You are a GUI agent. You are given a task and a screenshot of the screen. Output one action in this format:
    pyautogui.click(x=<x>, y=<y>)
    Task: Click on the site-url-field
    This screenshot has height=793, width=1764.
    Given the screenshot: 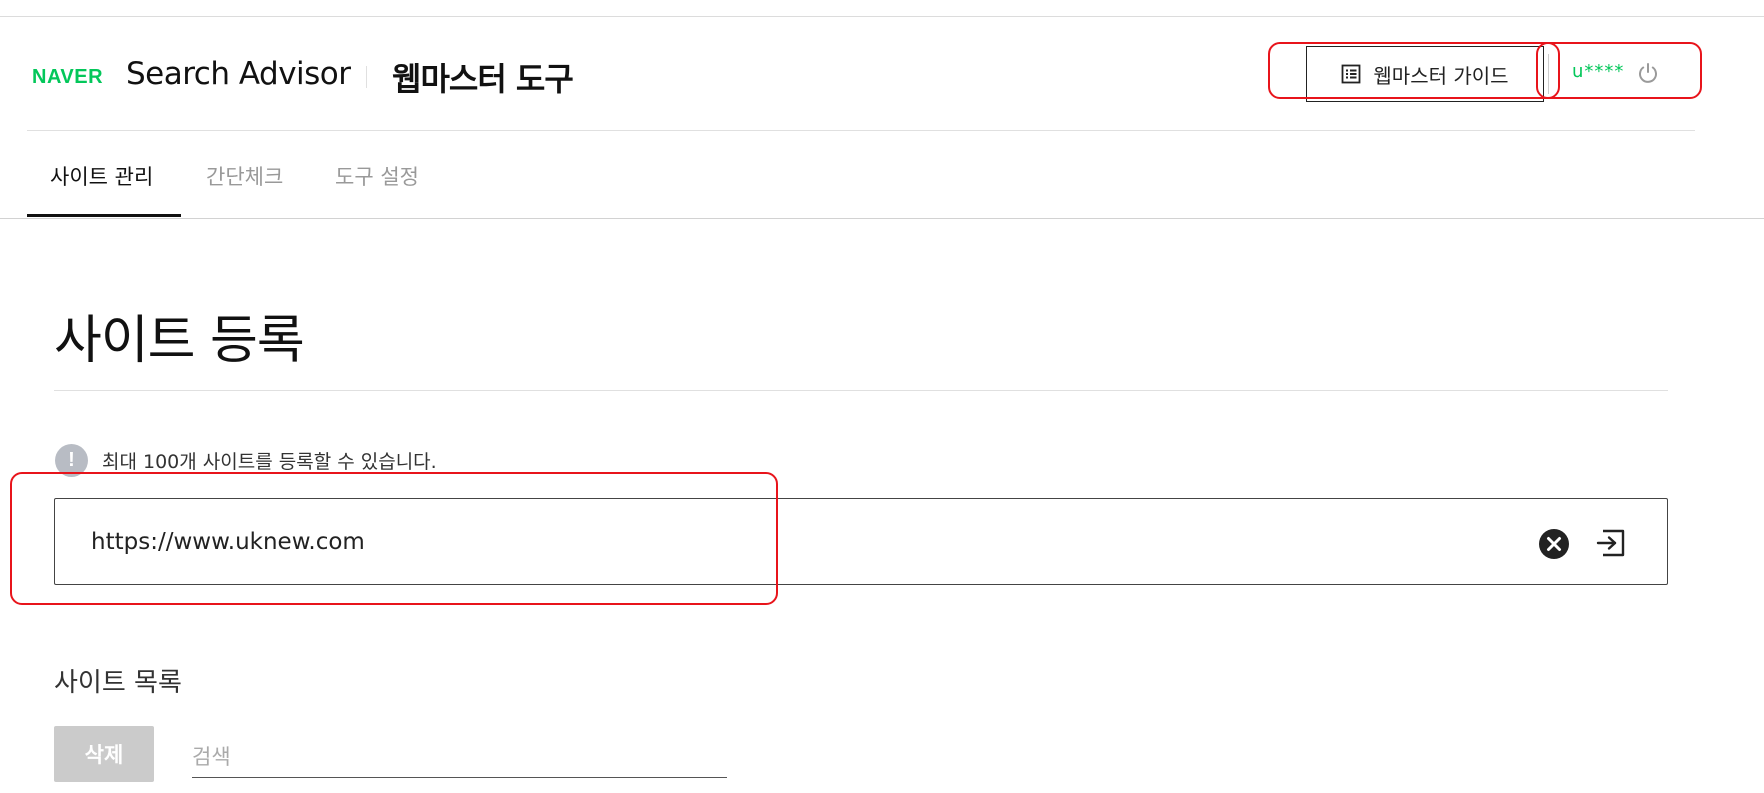 What is the action you would take?
    pyautogui.click(x=861, y=541)
    